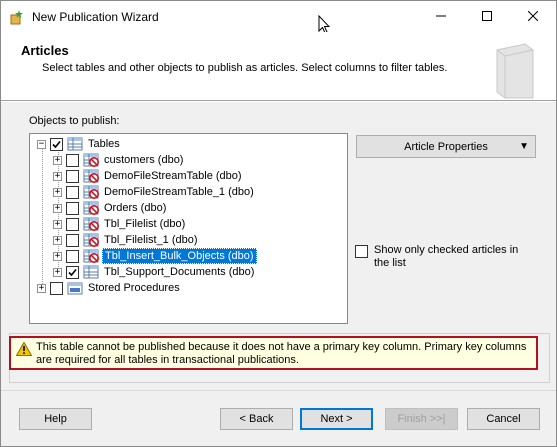  What do you see at coordinates (278, 390) in the screenshot?
I see `footer-divider` at bounding box center [278, 390].